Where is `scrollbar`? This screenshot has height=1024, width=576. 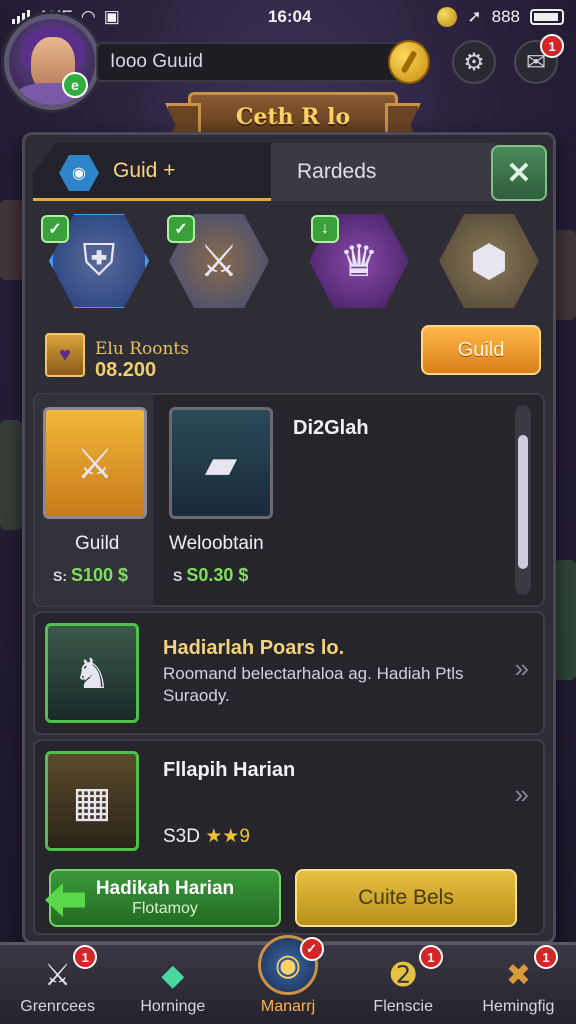 scrollbar is located at coordinates (523, 500).